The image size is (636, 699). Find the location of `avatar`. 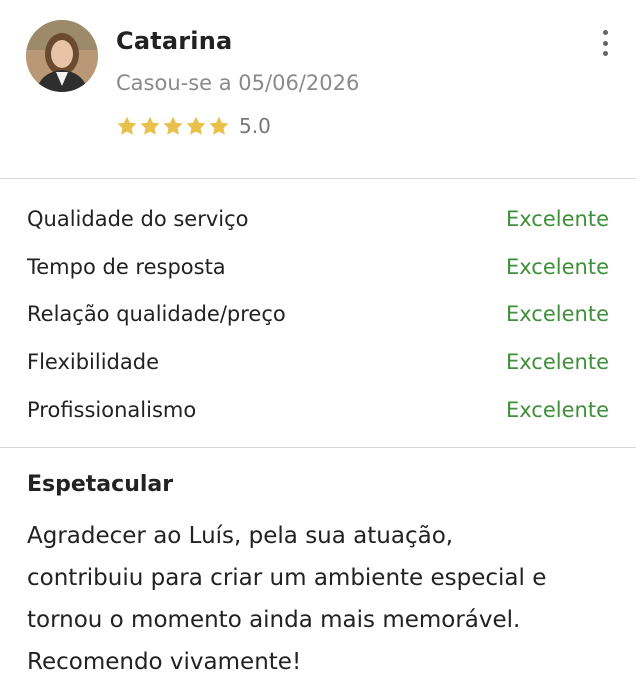

avatar is located at coordinates (62, 56).